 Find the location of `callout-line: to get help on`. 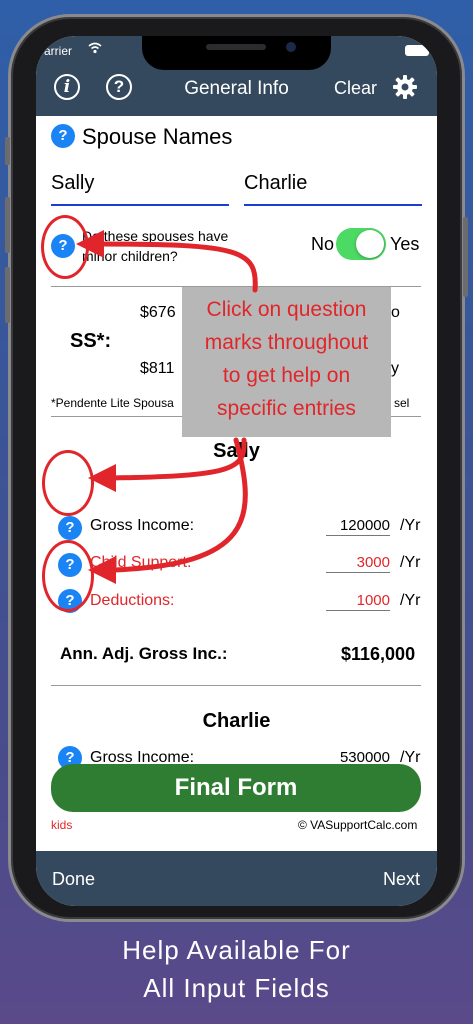

callout-line: to get help on is located at coordinates (286, 375).